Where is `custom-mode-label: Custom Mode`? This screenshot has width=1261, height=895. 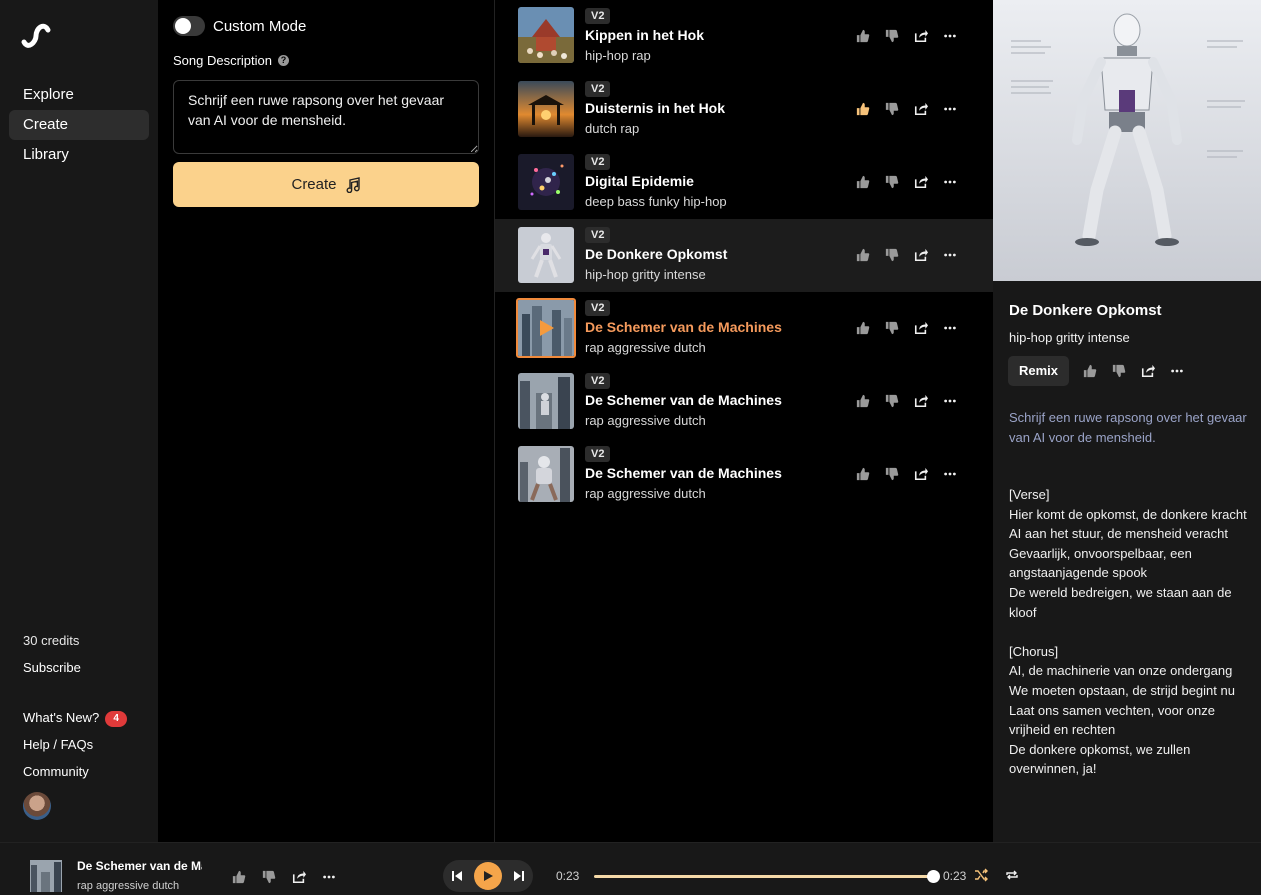 custom-mode-label: Custom Mode is located at coordinates (260, 26).